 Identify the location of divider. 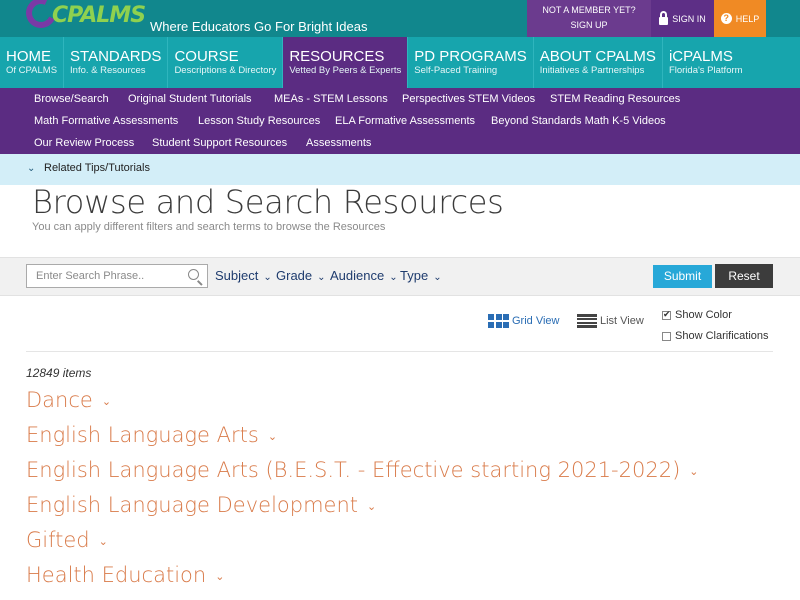
(399, 351).